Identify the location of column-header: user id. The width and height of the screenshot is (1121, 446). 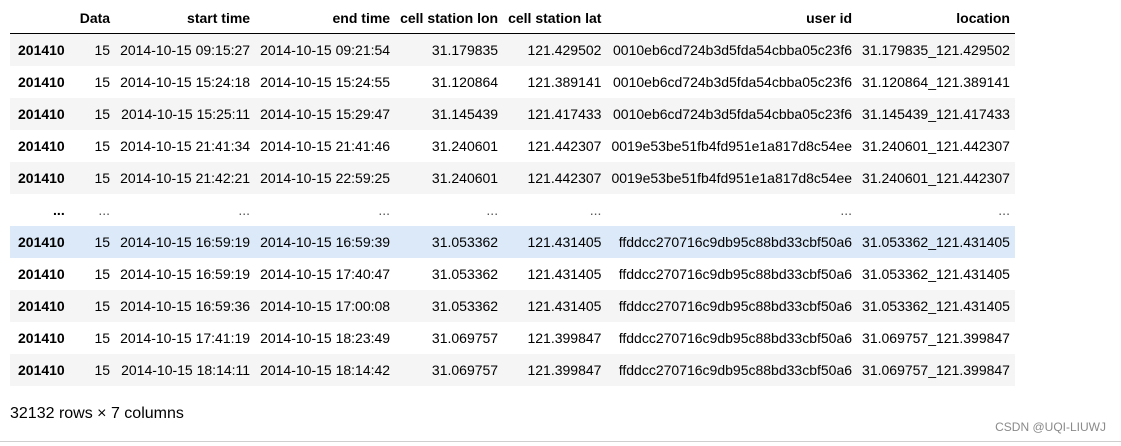
(732, 18).